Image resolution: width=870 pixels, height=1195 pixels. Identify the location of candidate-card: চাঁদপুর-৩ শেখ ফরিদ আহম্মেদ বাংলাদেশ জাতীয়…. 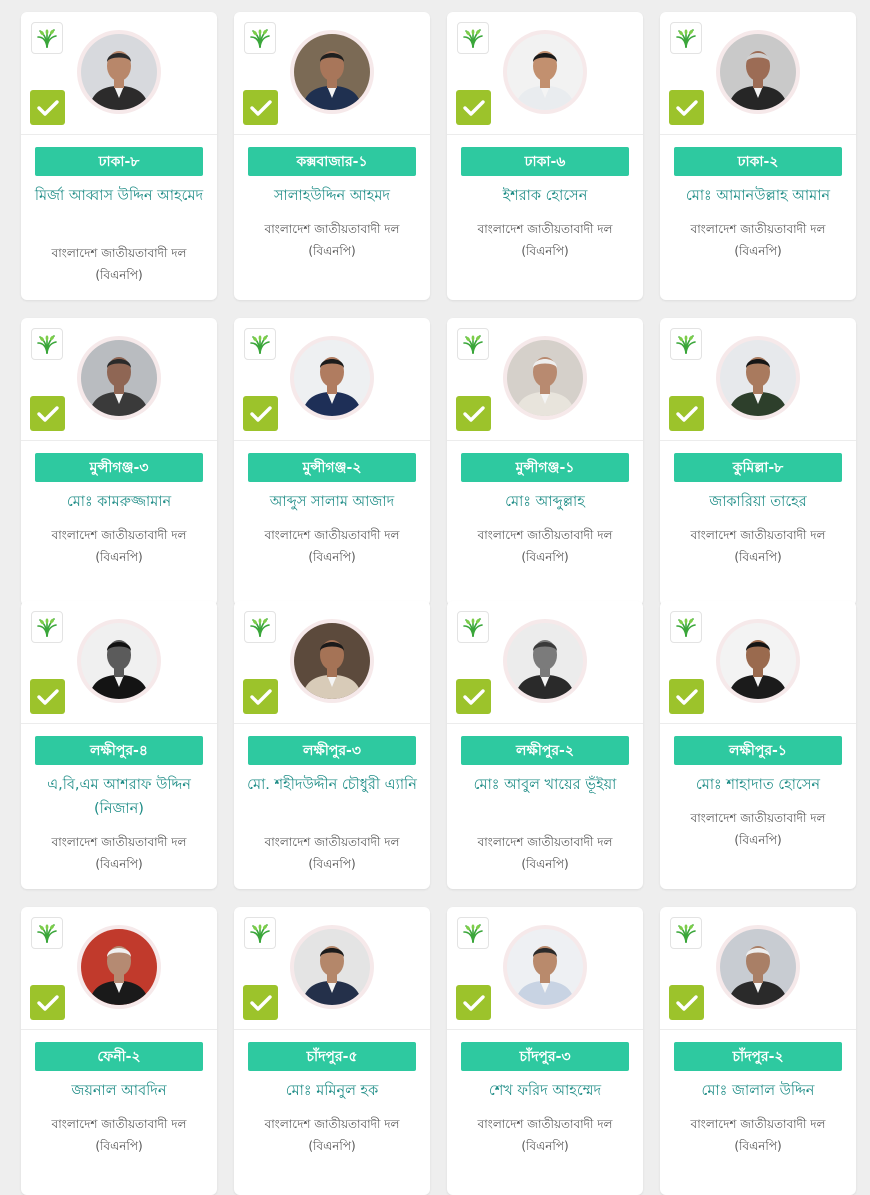
(545, 1051).